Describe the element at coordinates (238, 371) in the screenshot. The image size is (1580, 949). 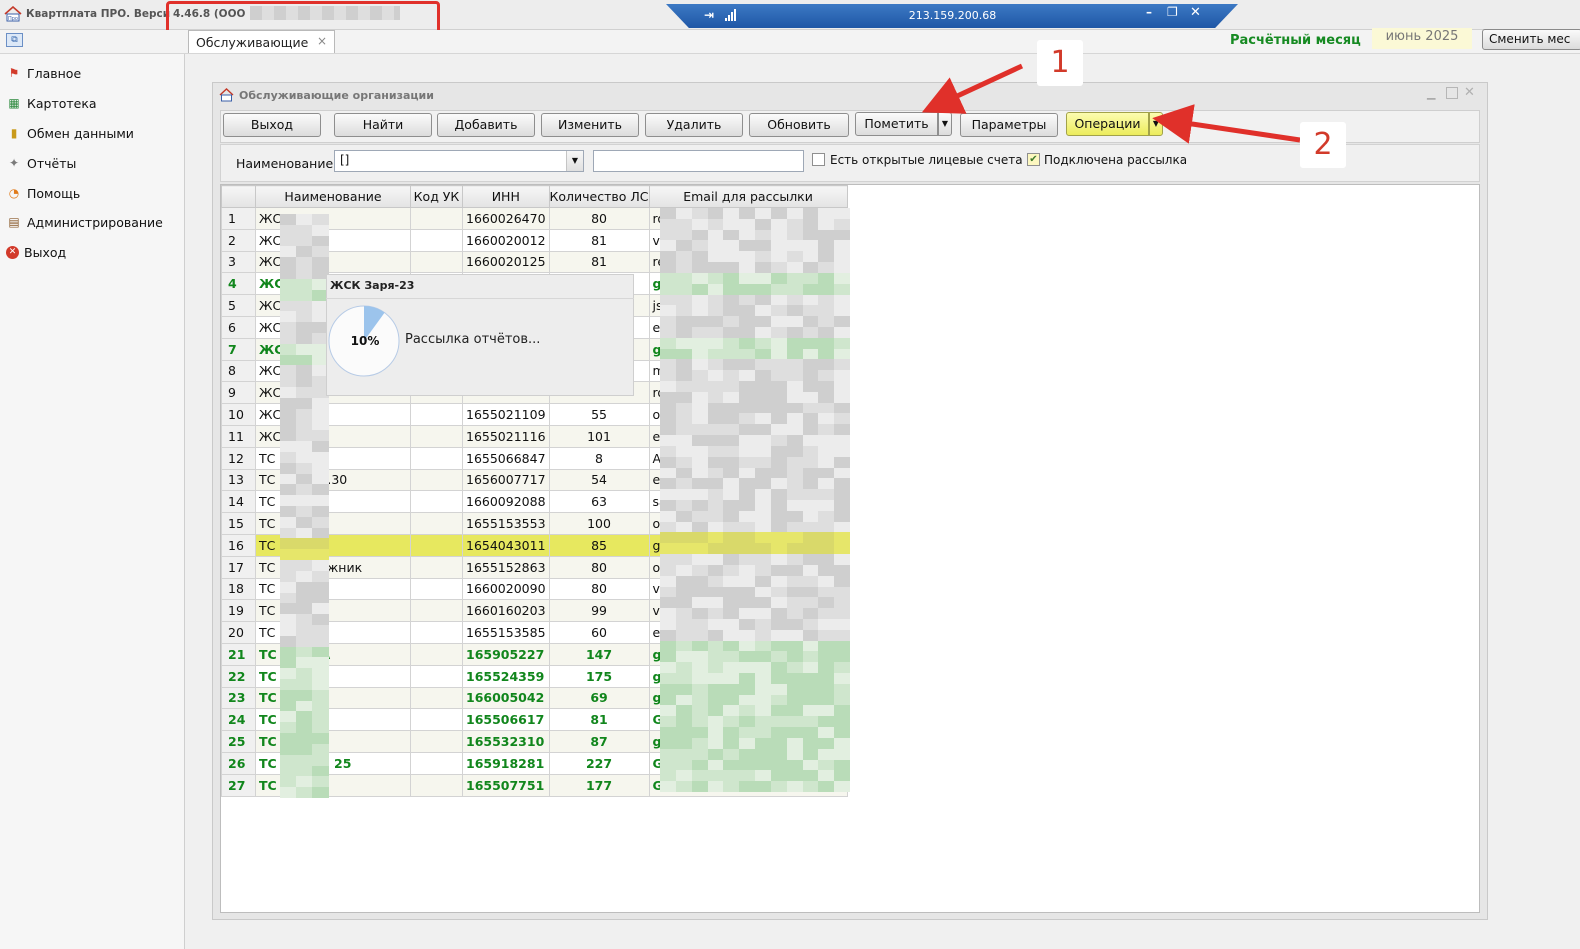
I see `row-number: 8` at that location.